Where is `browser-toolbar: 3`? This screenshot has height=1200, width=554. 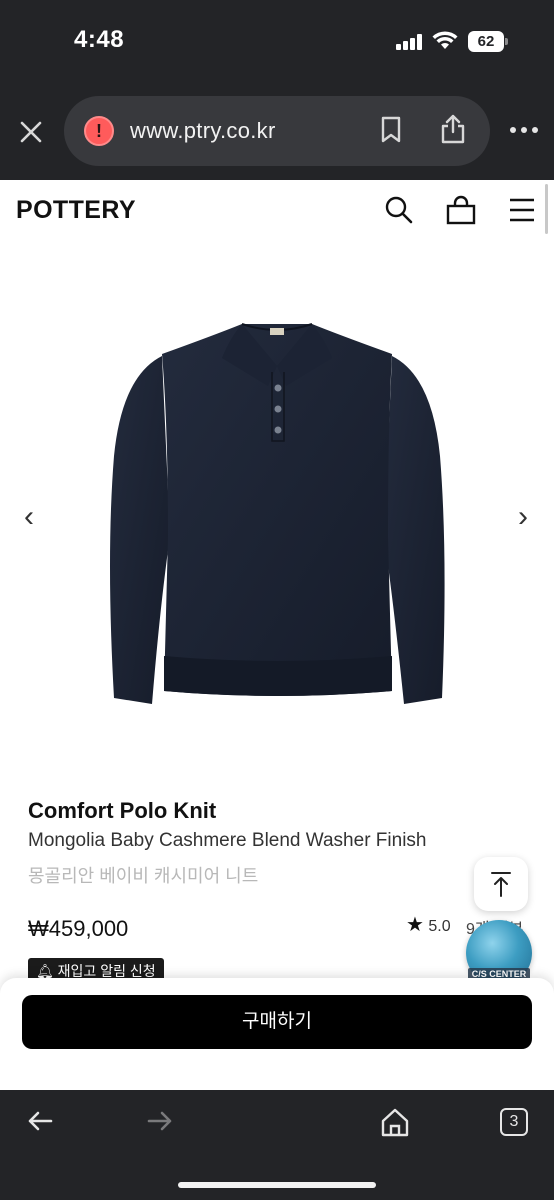 browser-toolbar: 3 is located at coordinates (277, 1145).